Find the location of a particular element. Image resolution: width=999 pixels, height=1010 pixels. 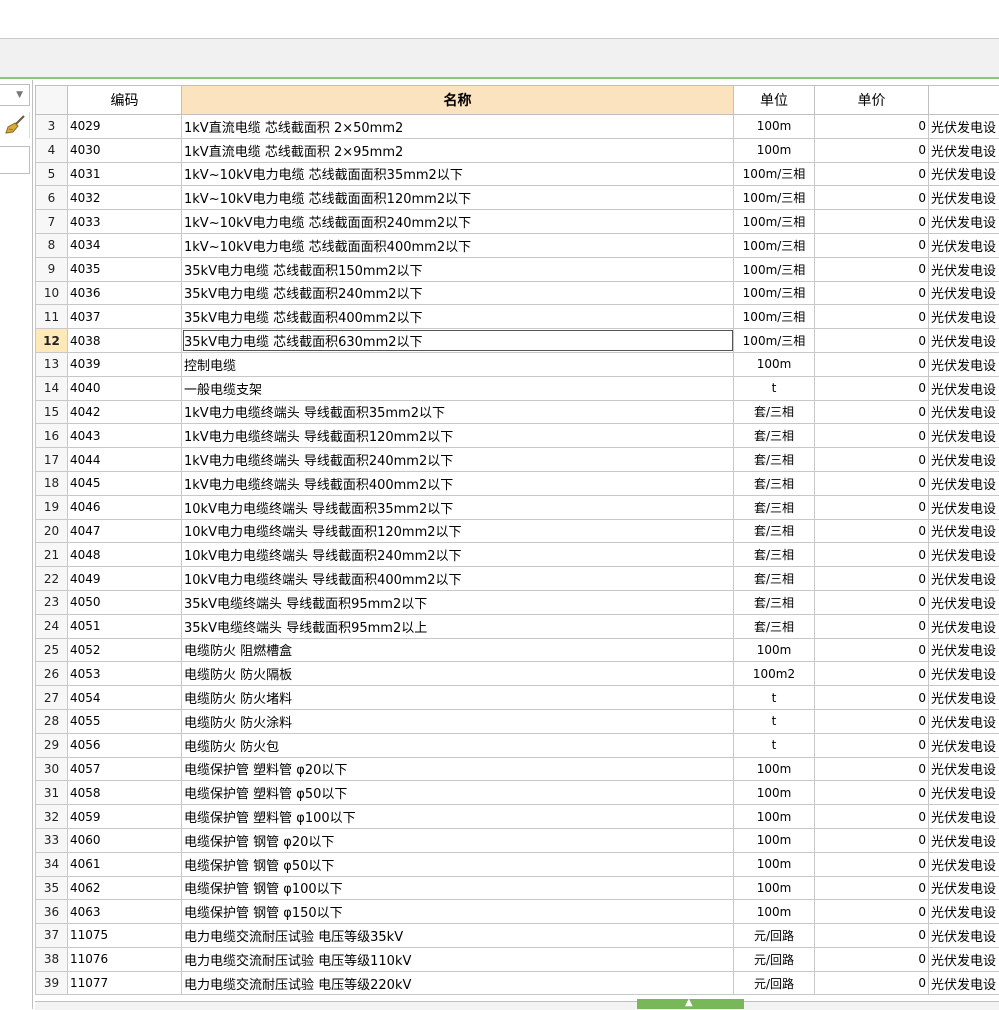

cell-code: 4049 is located at coordinates (125, 579).